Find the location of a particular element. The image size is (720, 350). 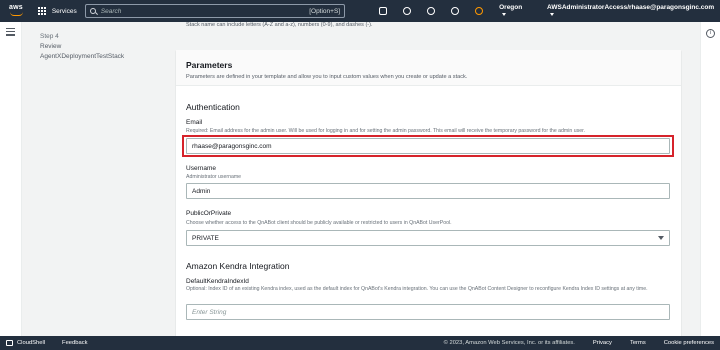

step-number: Step 4 is located at coordinates (49, 36).